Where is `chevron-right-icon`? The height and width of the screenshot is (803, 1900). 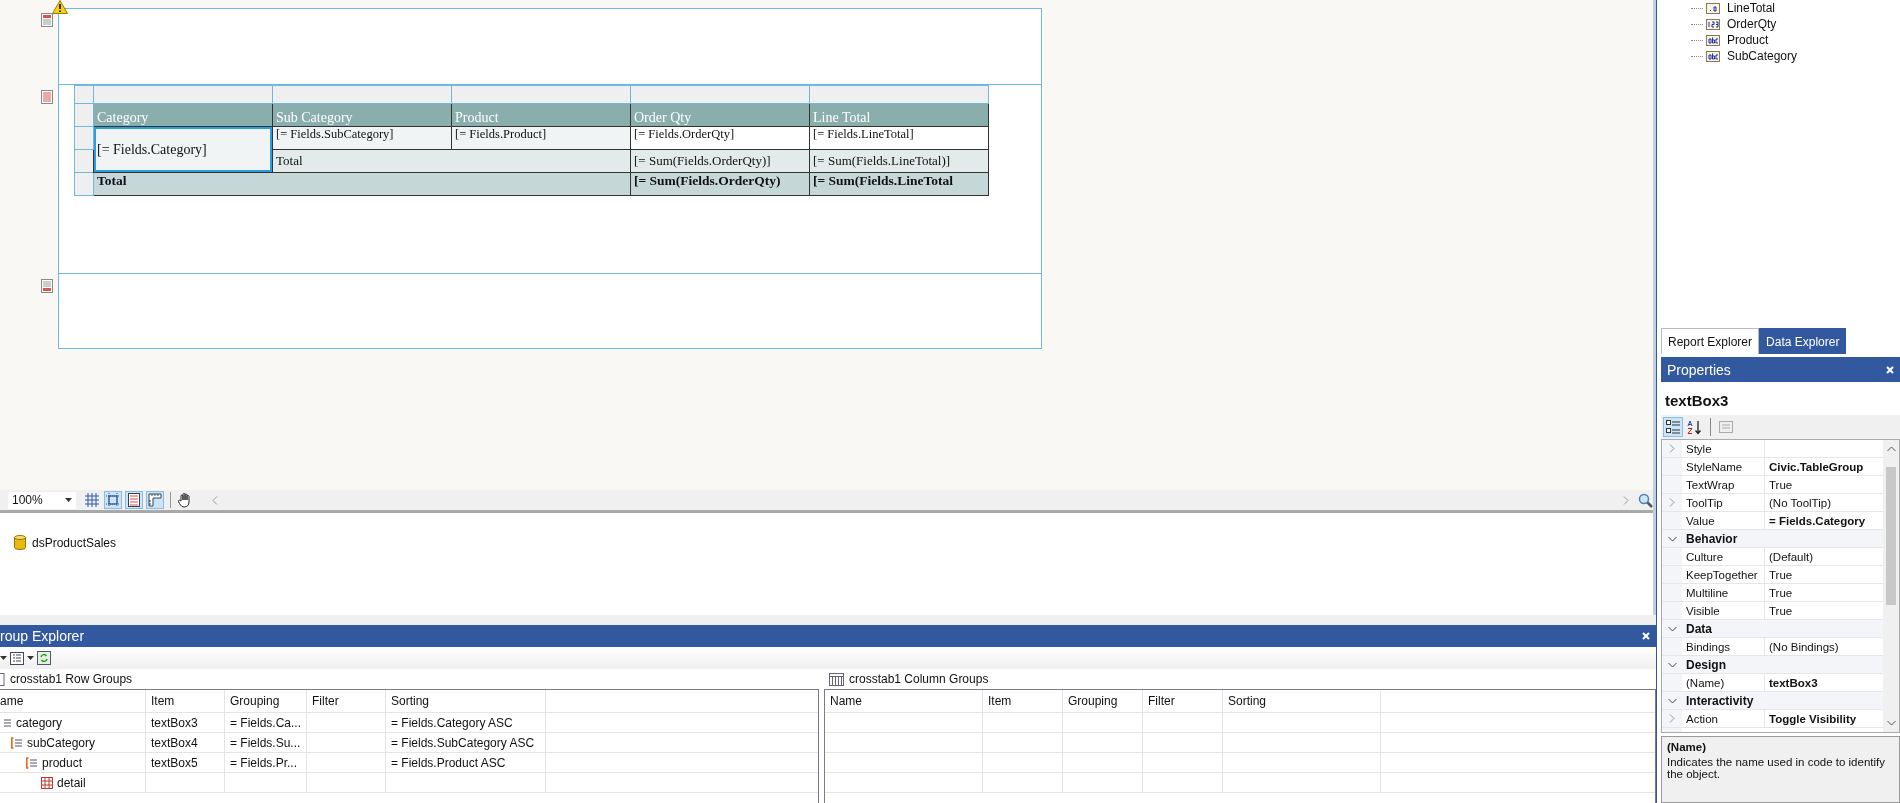 chevron-right-icon is located at coordinates (1626, 500).